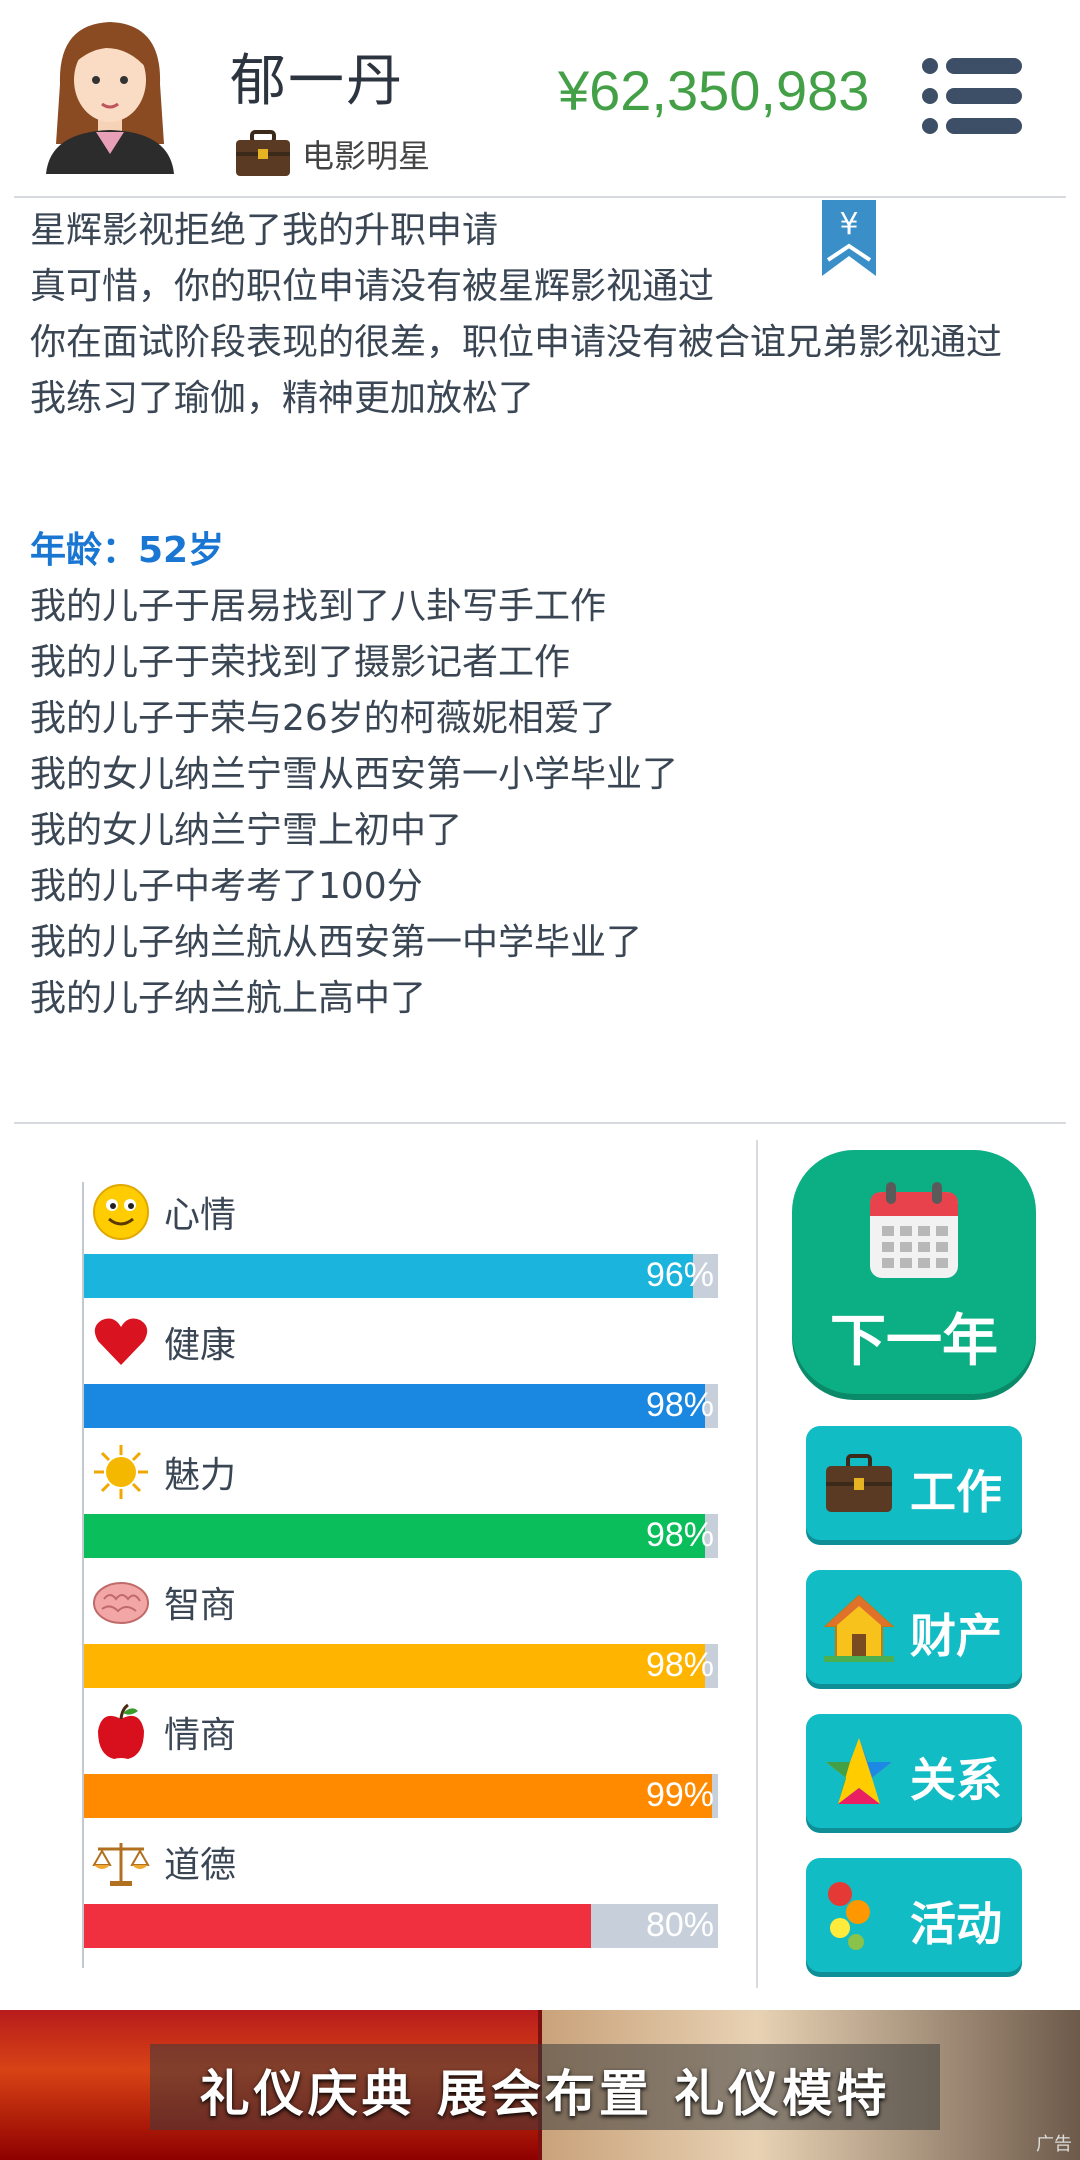 This screenshot has width=1080, height=2160. What do you see at coordinates (200, 1605) in the screenshot?
I see `stat-label: 智商` at bounding box center [200, 1605].